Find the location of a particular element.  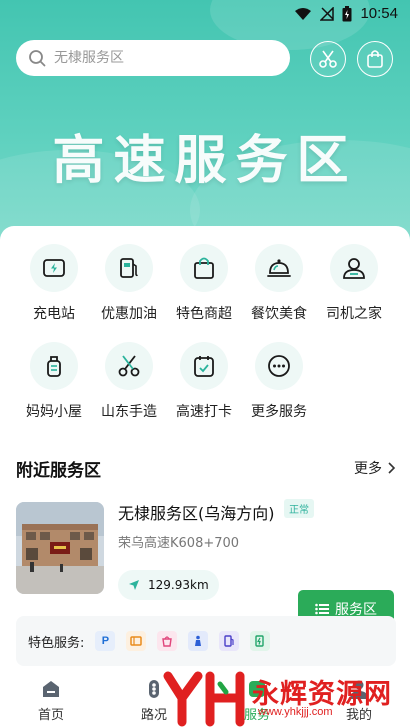

service-charging-station: 充电站 is located at coordinates (54, 283).